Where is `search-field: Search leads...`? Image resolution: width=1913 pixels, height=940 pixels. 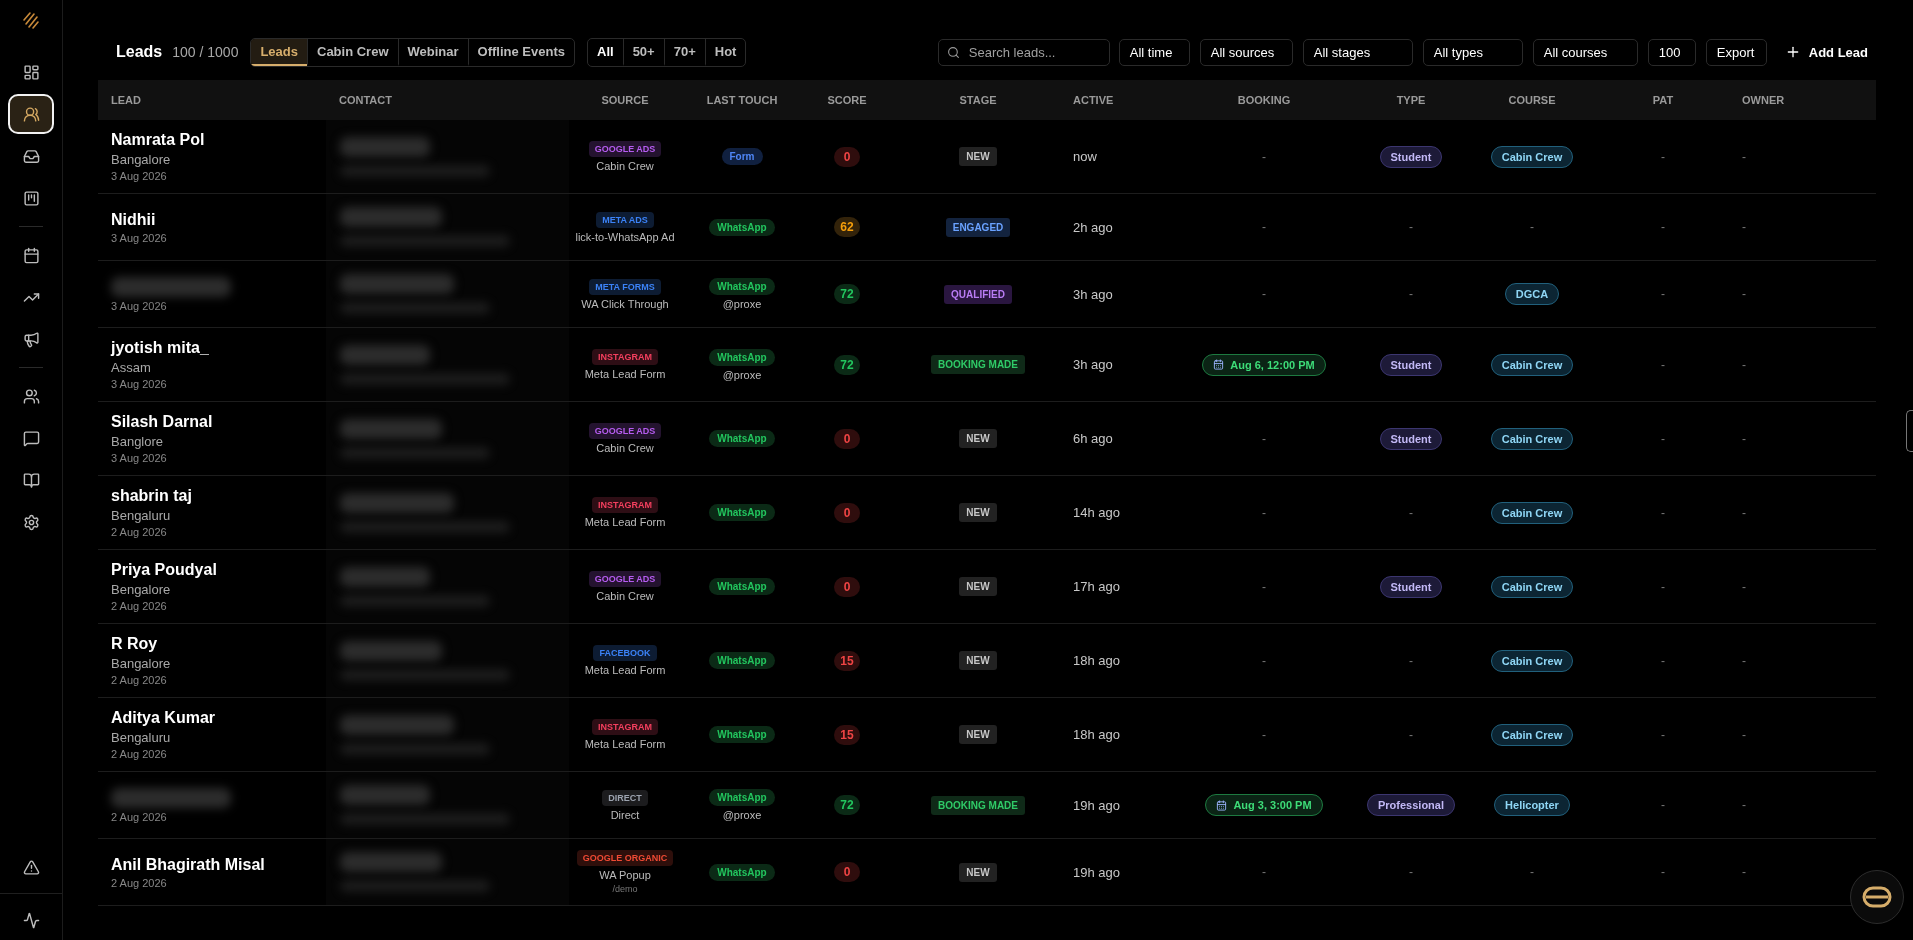 search-field: Search leads... is located at coordinates (1023, 52).